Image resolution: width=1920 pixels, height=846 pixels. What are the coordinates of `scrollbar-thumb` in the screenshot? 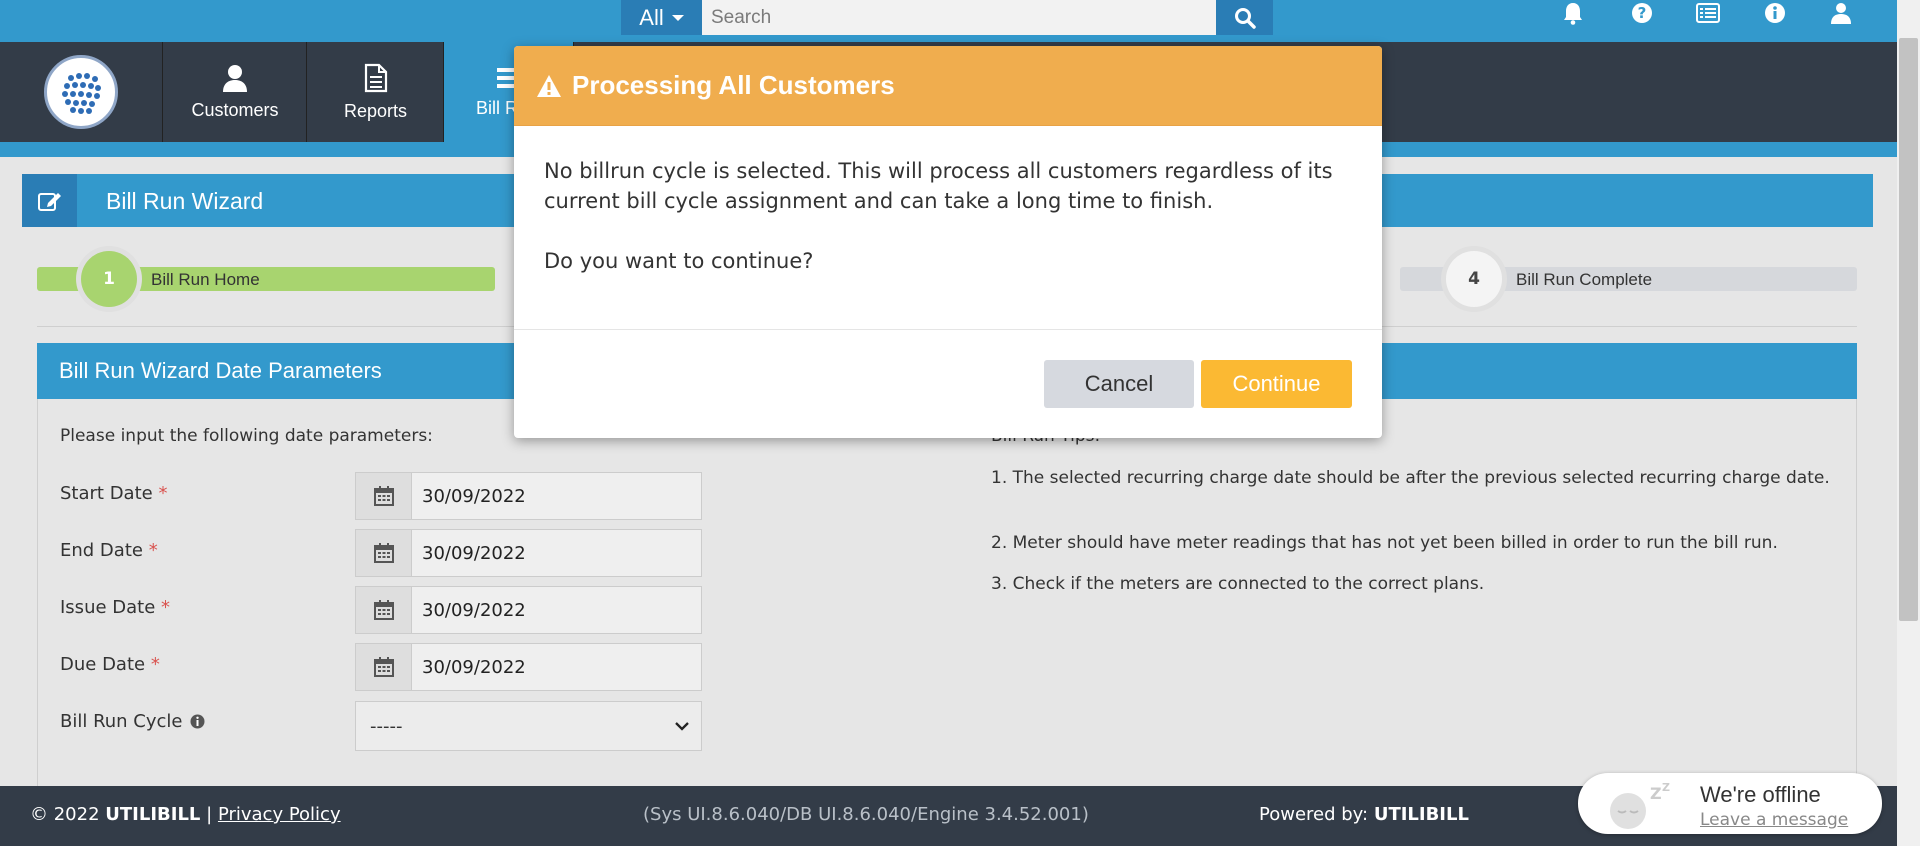 It's located at (1908, 329).